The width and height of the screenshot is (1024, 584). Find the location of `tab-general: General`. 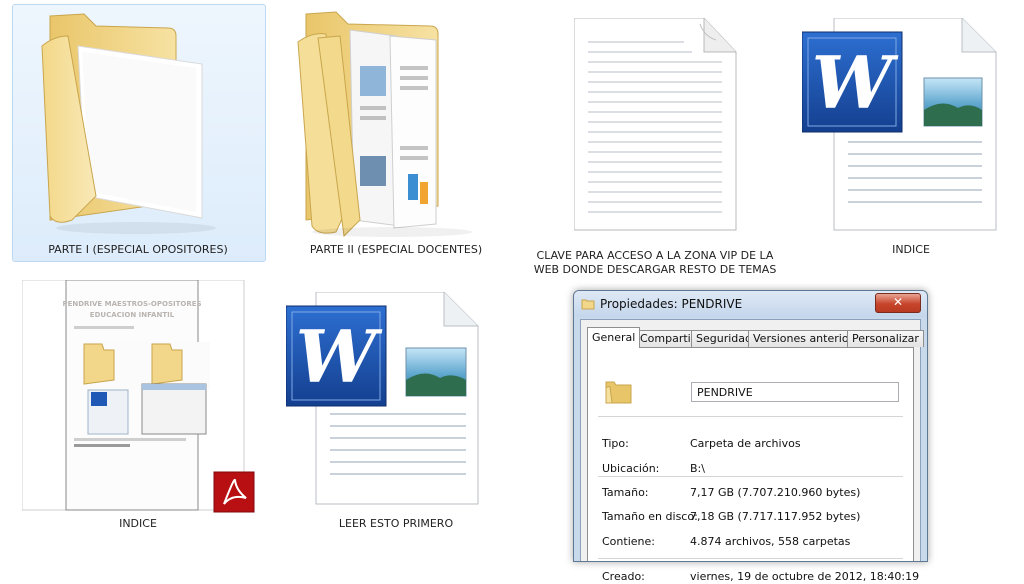

tab-general: General is located at coordinates (614, 337).